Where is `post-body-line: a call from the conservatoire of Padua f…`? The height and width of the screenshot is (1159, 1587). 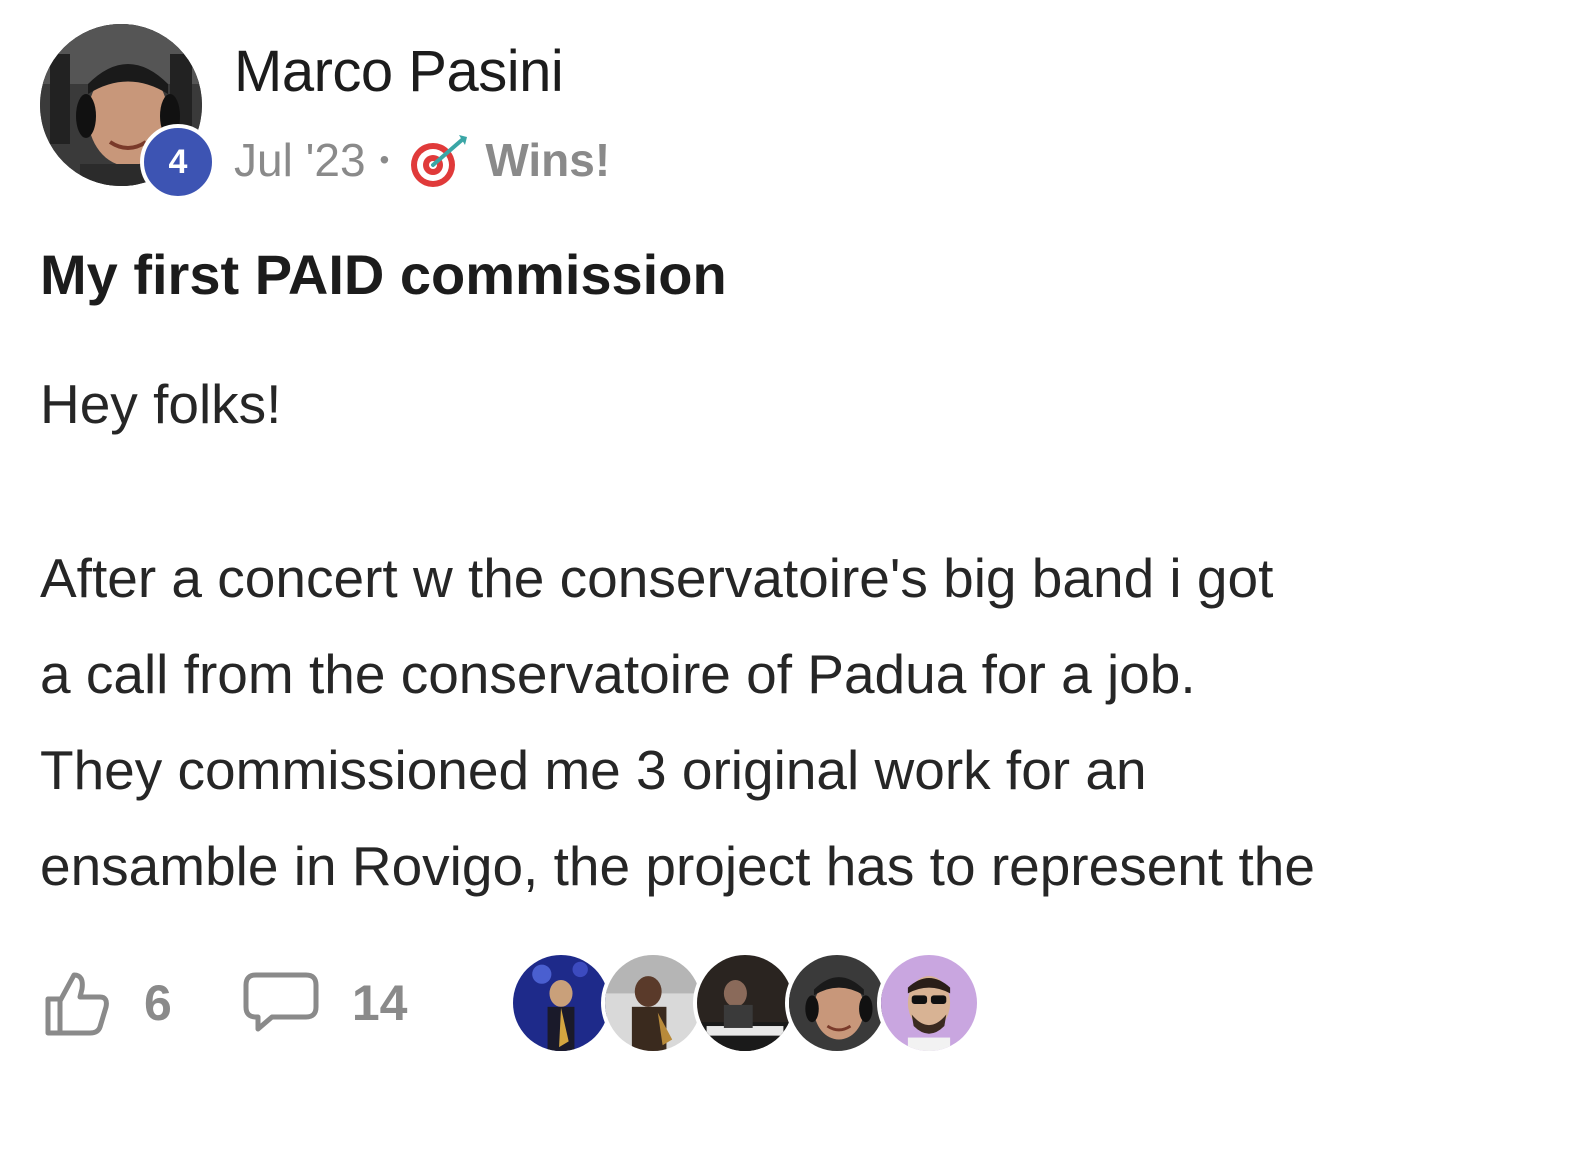
post-body-line: a call from the conservatoire of Padua f… is located at coordinates (618, 674).